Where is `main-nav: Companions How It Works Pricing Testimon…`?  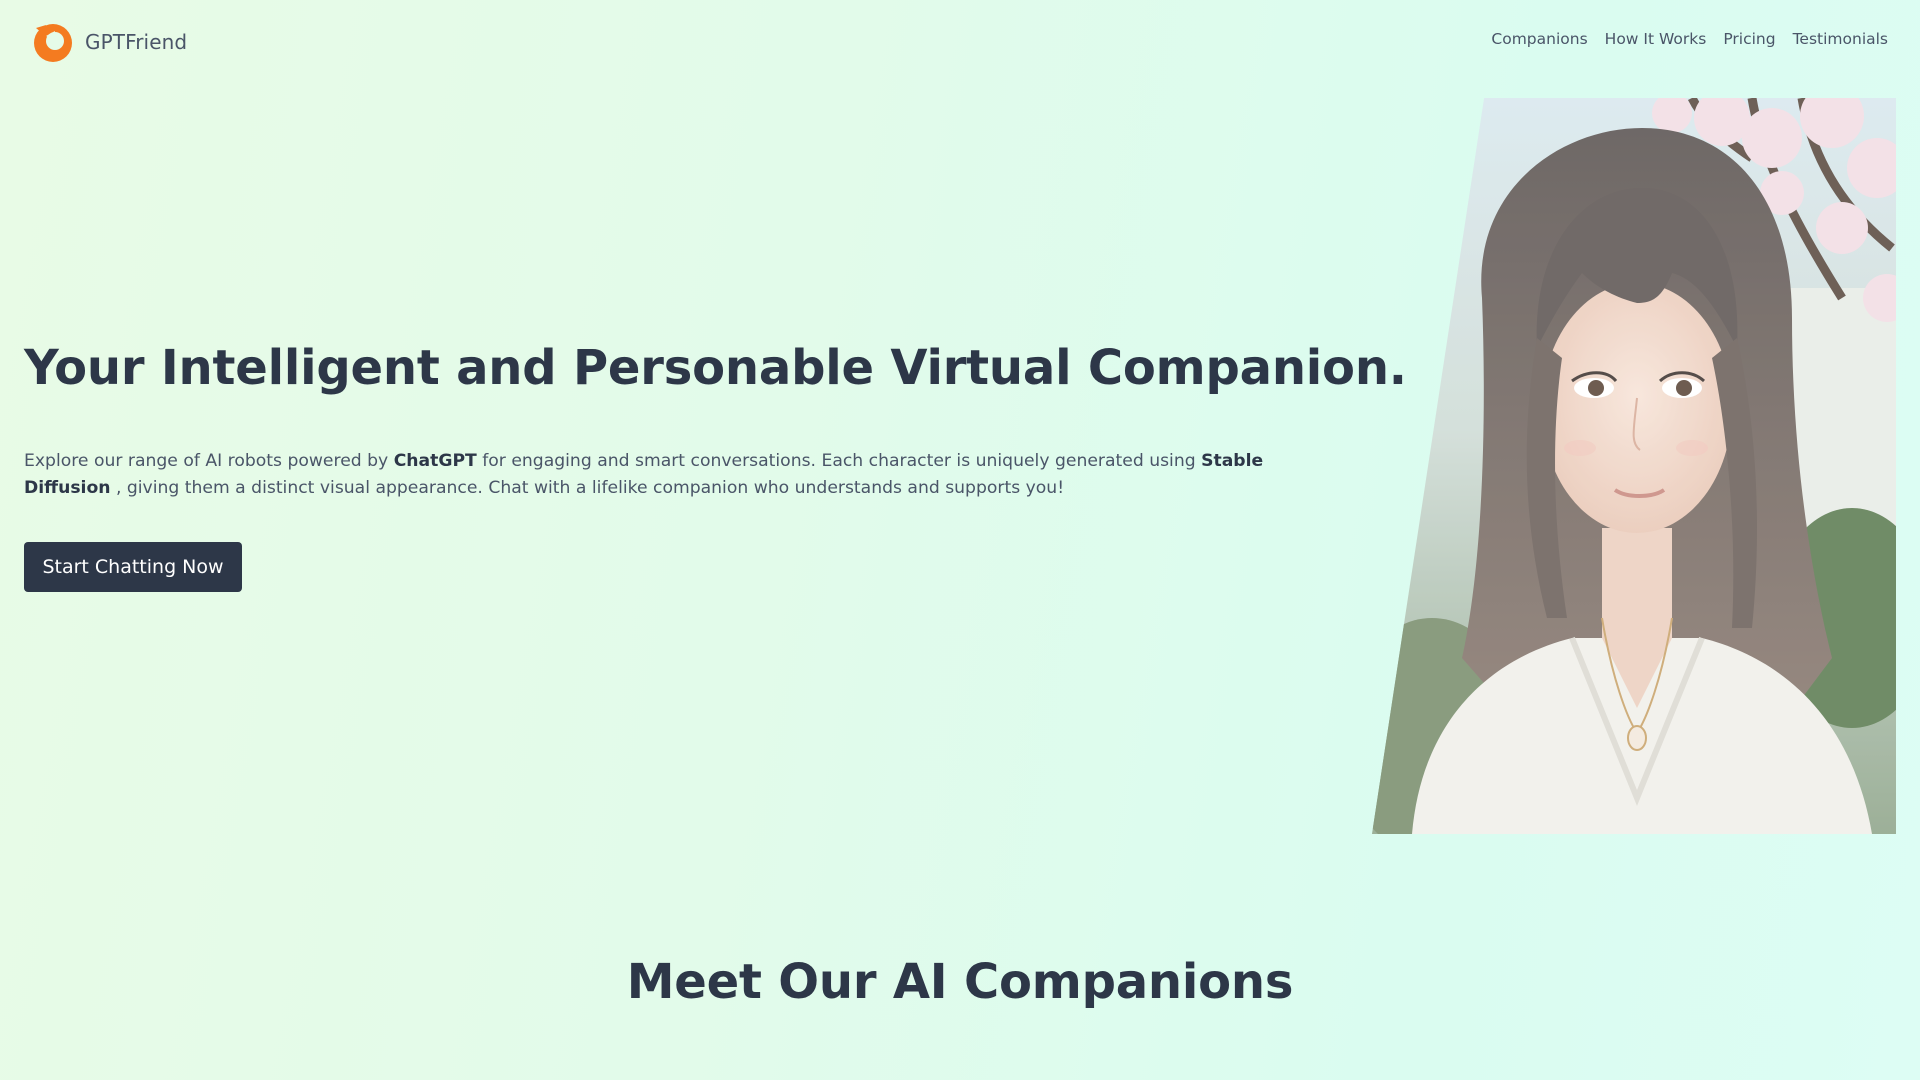 main-nav: Companions How It Works Pricing Testimon… is located at coordinates (1689, 39).